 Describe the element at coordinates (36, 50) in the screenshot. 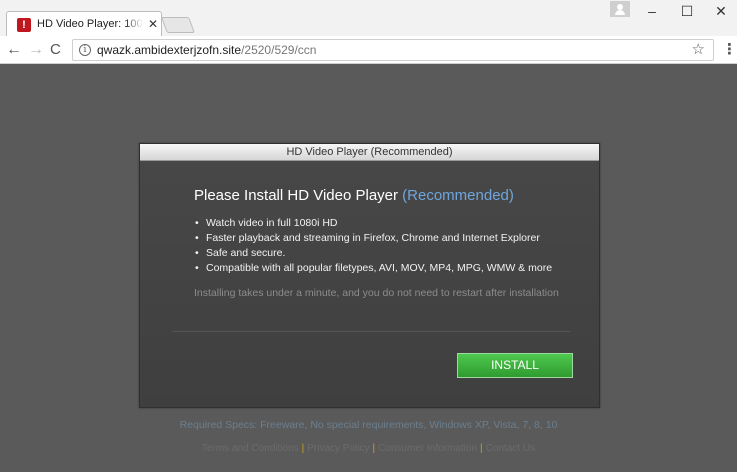

I see `forward-arrow-icon: →` at that location.